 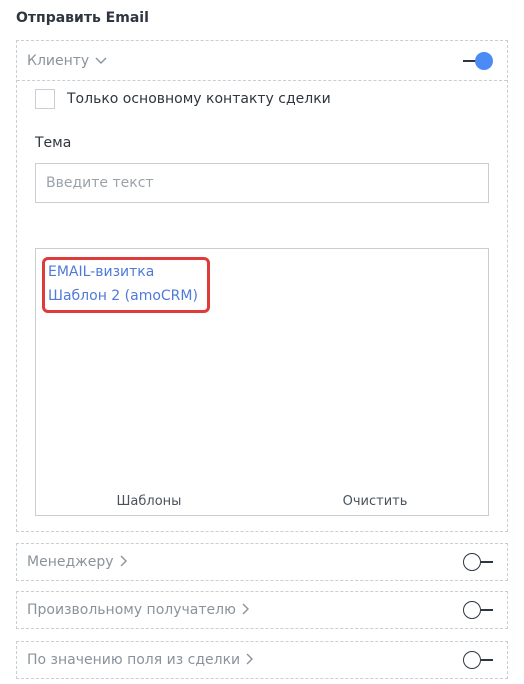 I want to click on section-manager: Менеджеру, so click(x=262, y=562).